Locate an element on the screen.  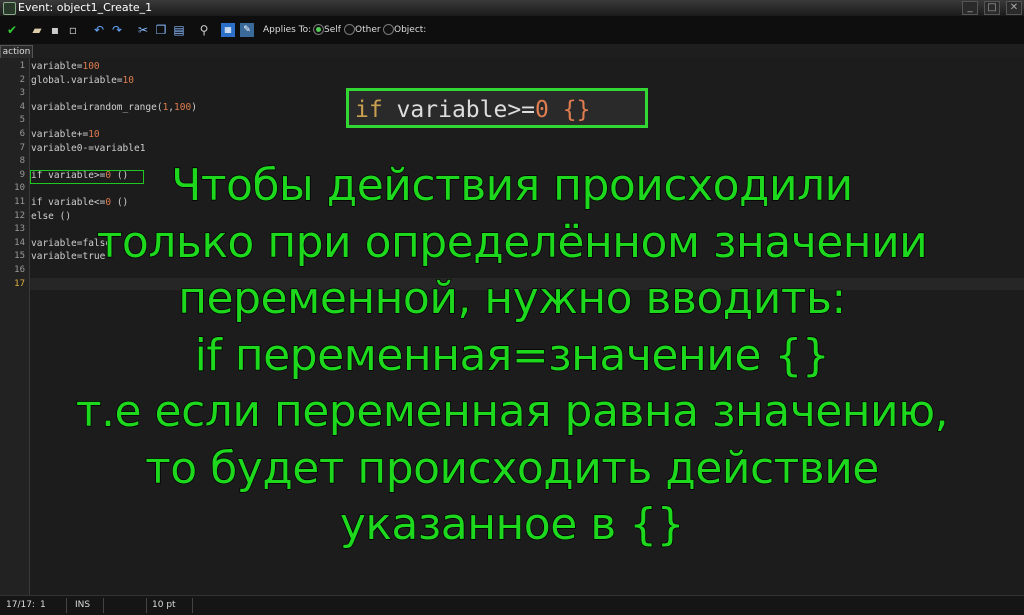
caption-line: т.е если переменная равна значению, is located at coordinates (512, 411).